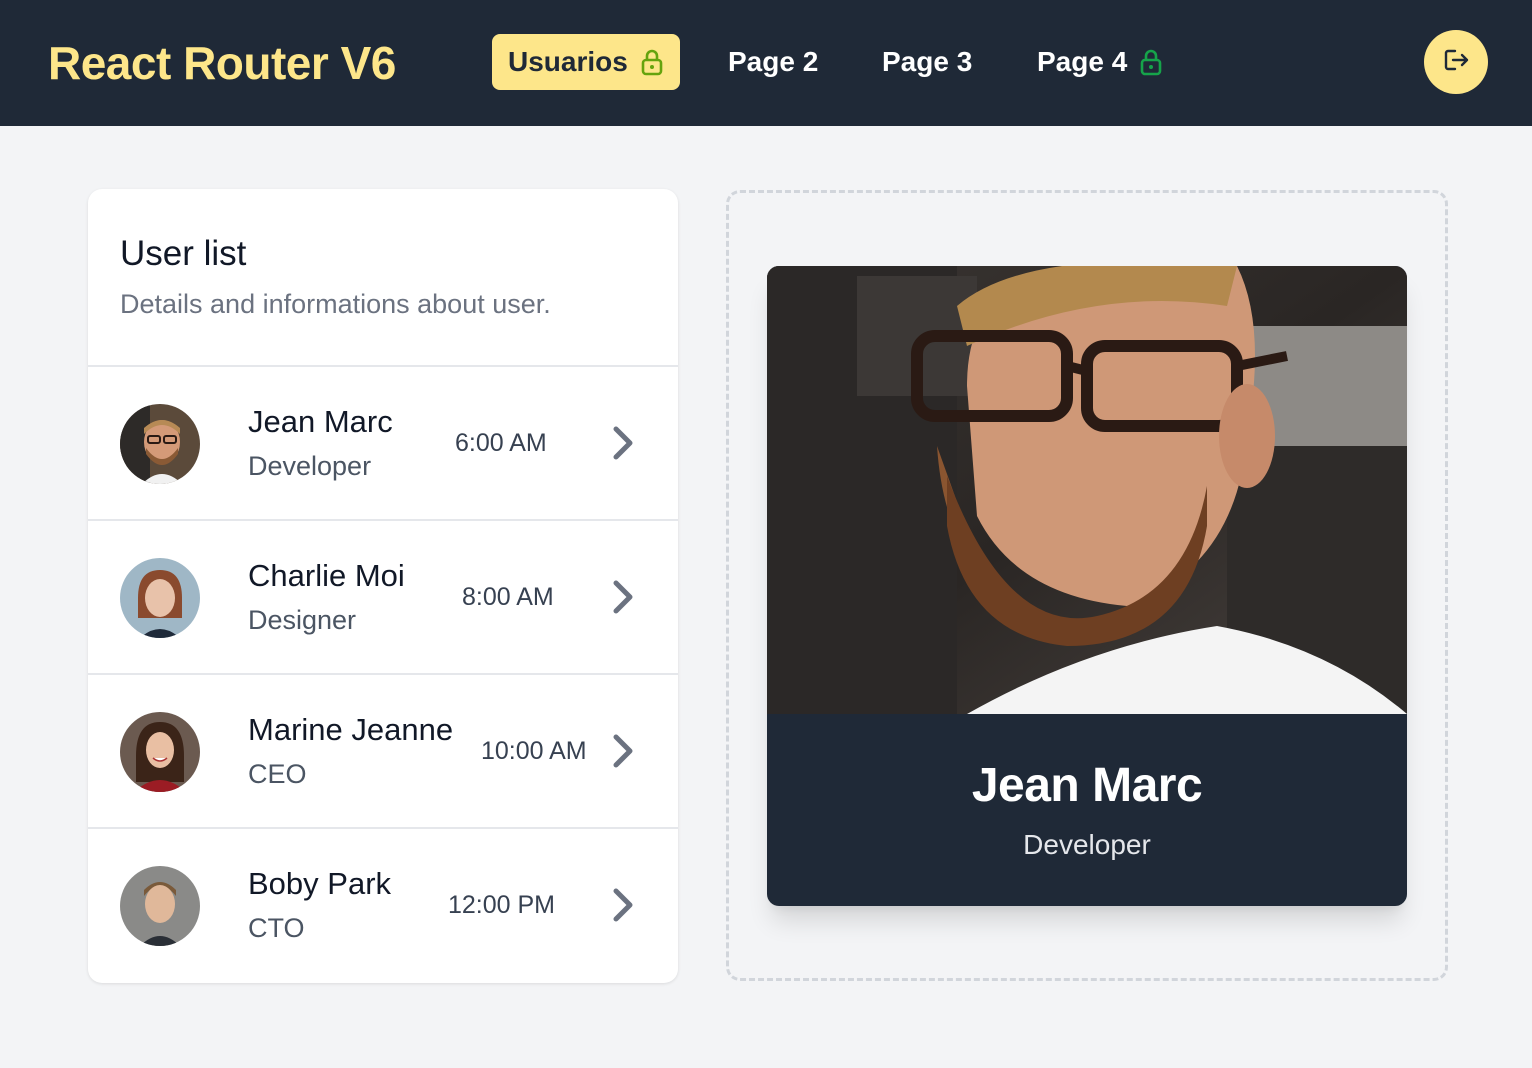 The image size is (1532, 1068). What do you see at coordinates (568, 61) in the screenshot?
I see `nav-item-label: Usuarios` at bounding box center [568, 61].